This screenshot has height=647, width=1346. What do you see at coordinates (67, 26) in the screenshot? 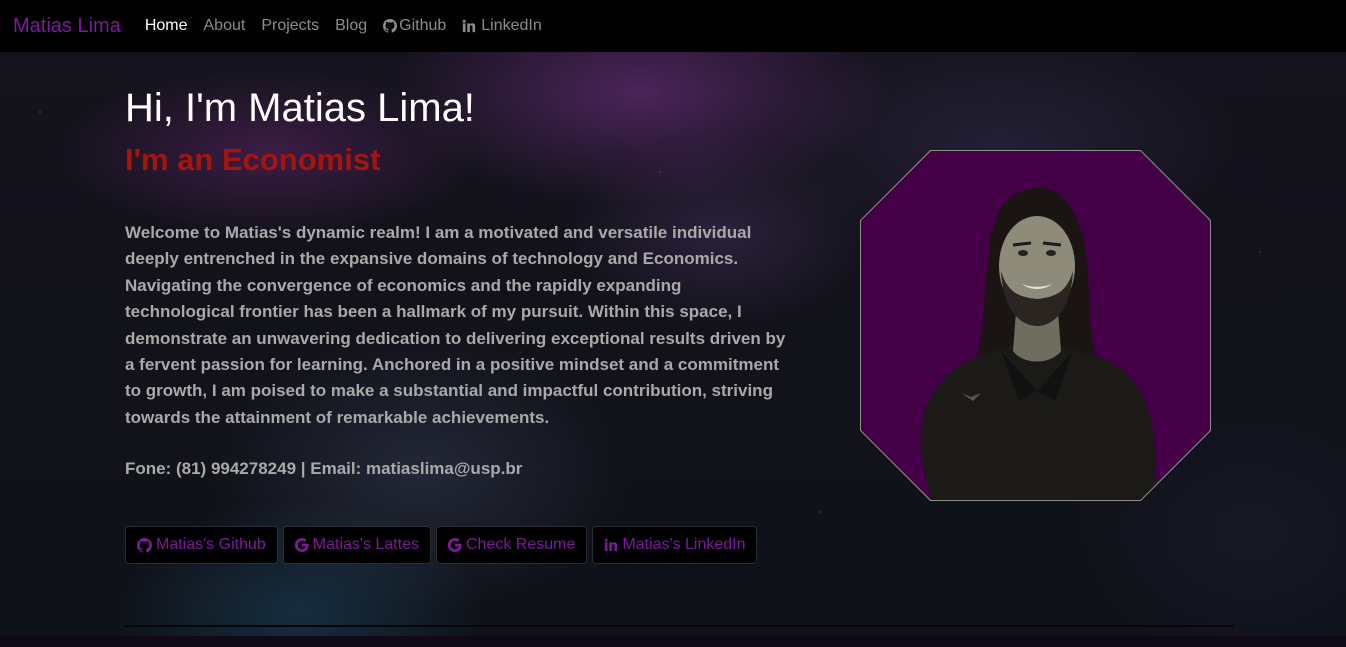
I see `brand-link: Matias Lima` at bounding box center [67, 26].